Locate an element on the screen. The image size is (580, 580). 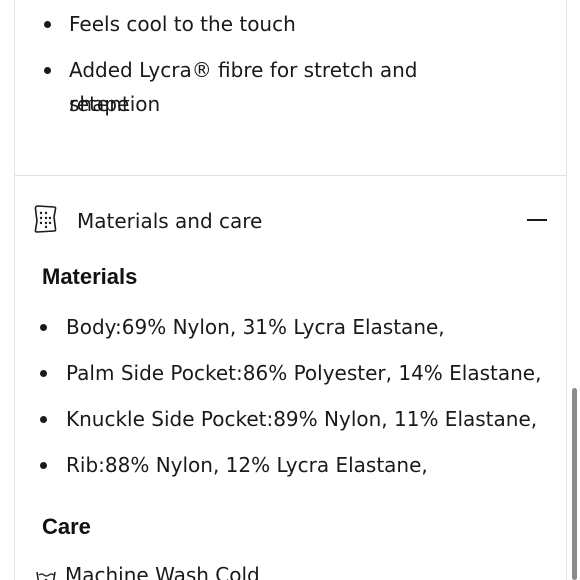
materials-and-care-accordion-header: Materials and care is located at coordinates (290, 221).